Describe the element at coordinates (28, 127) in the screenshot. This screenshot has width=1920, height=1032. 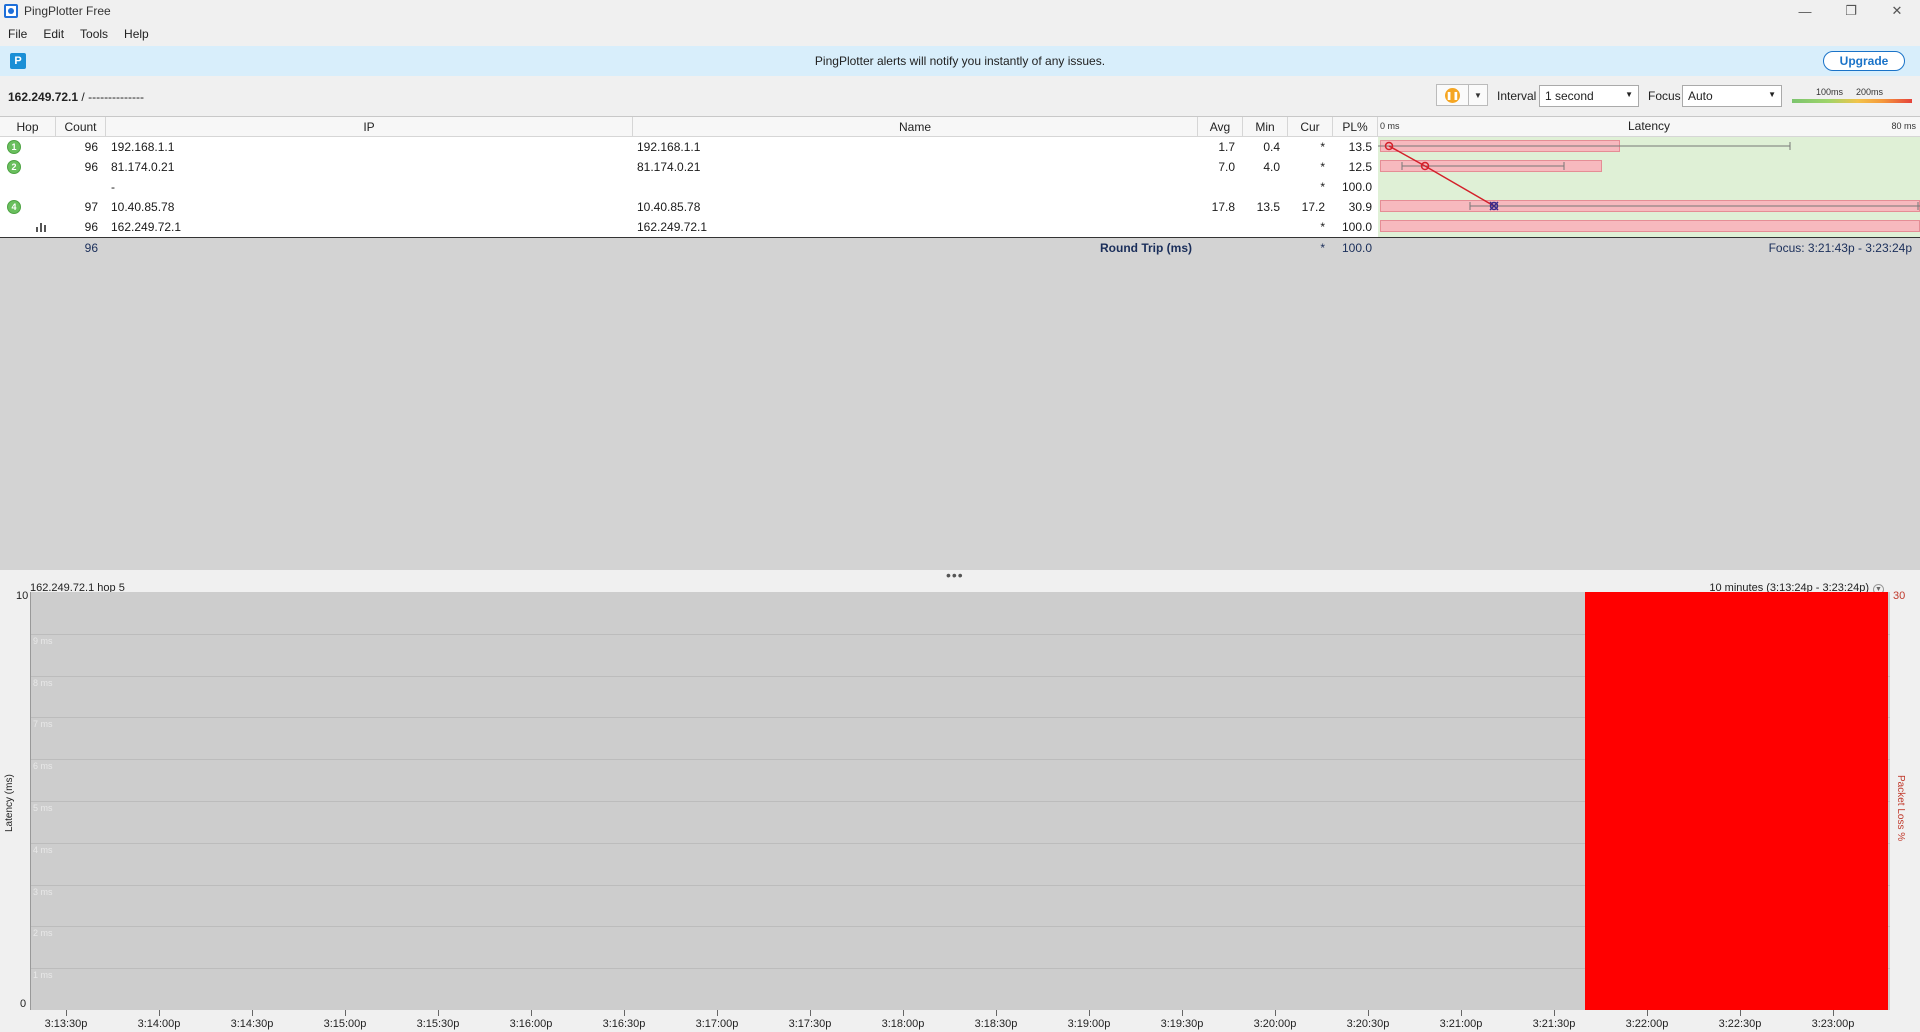
I see `header-hop: Hop` at that location.